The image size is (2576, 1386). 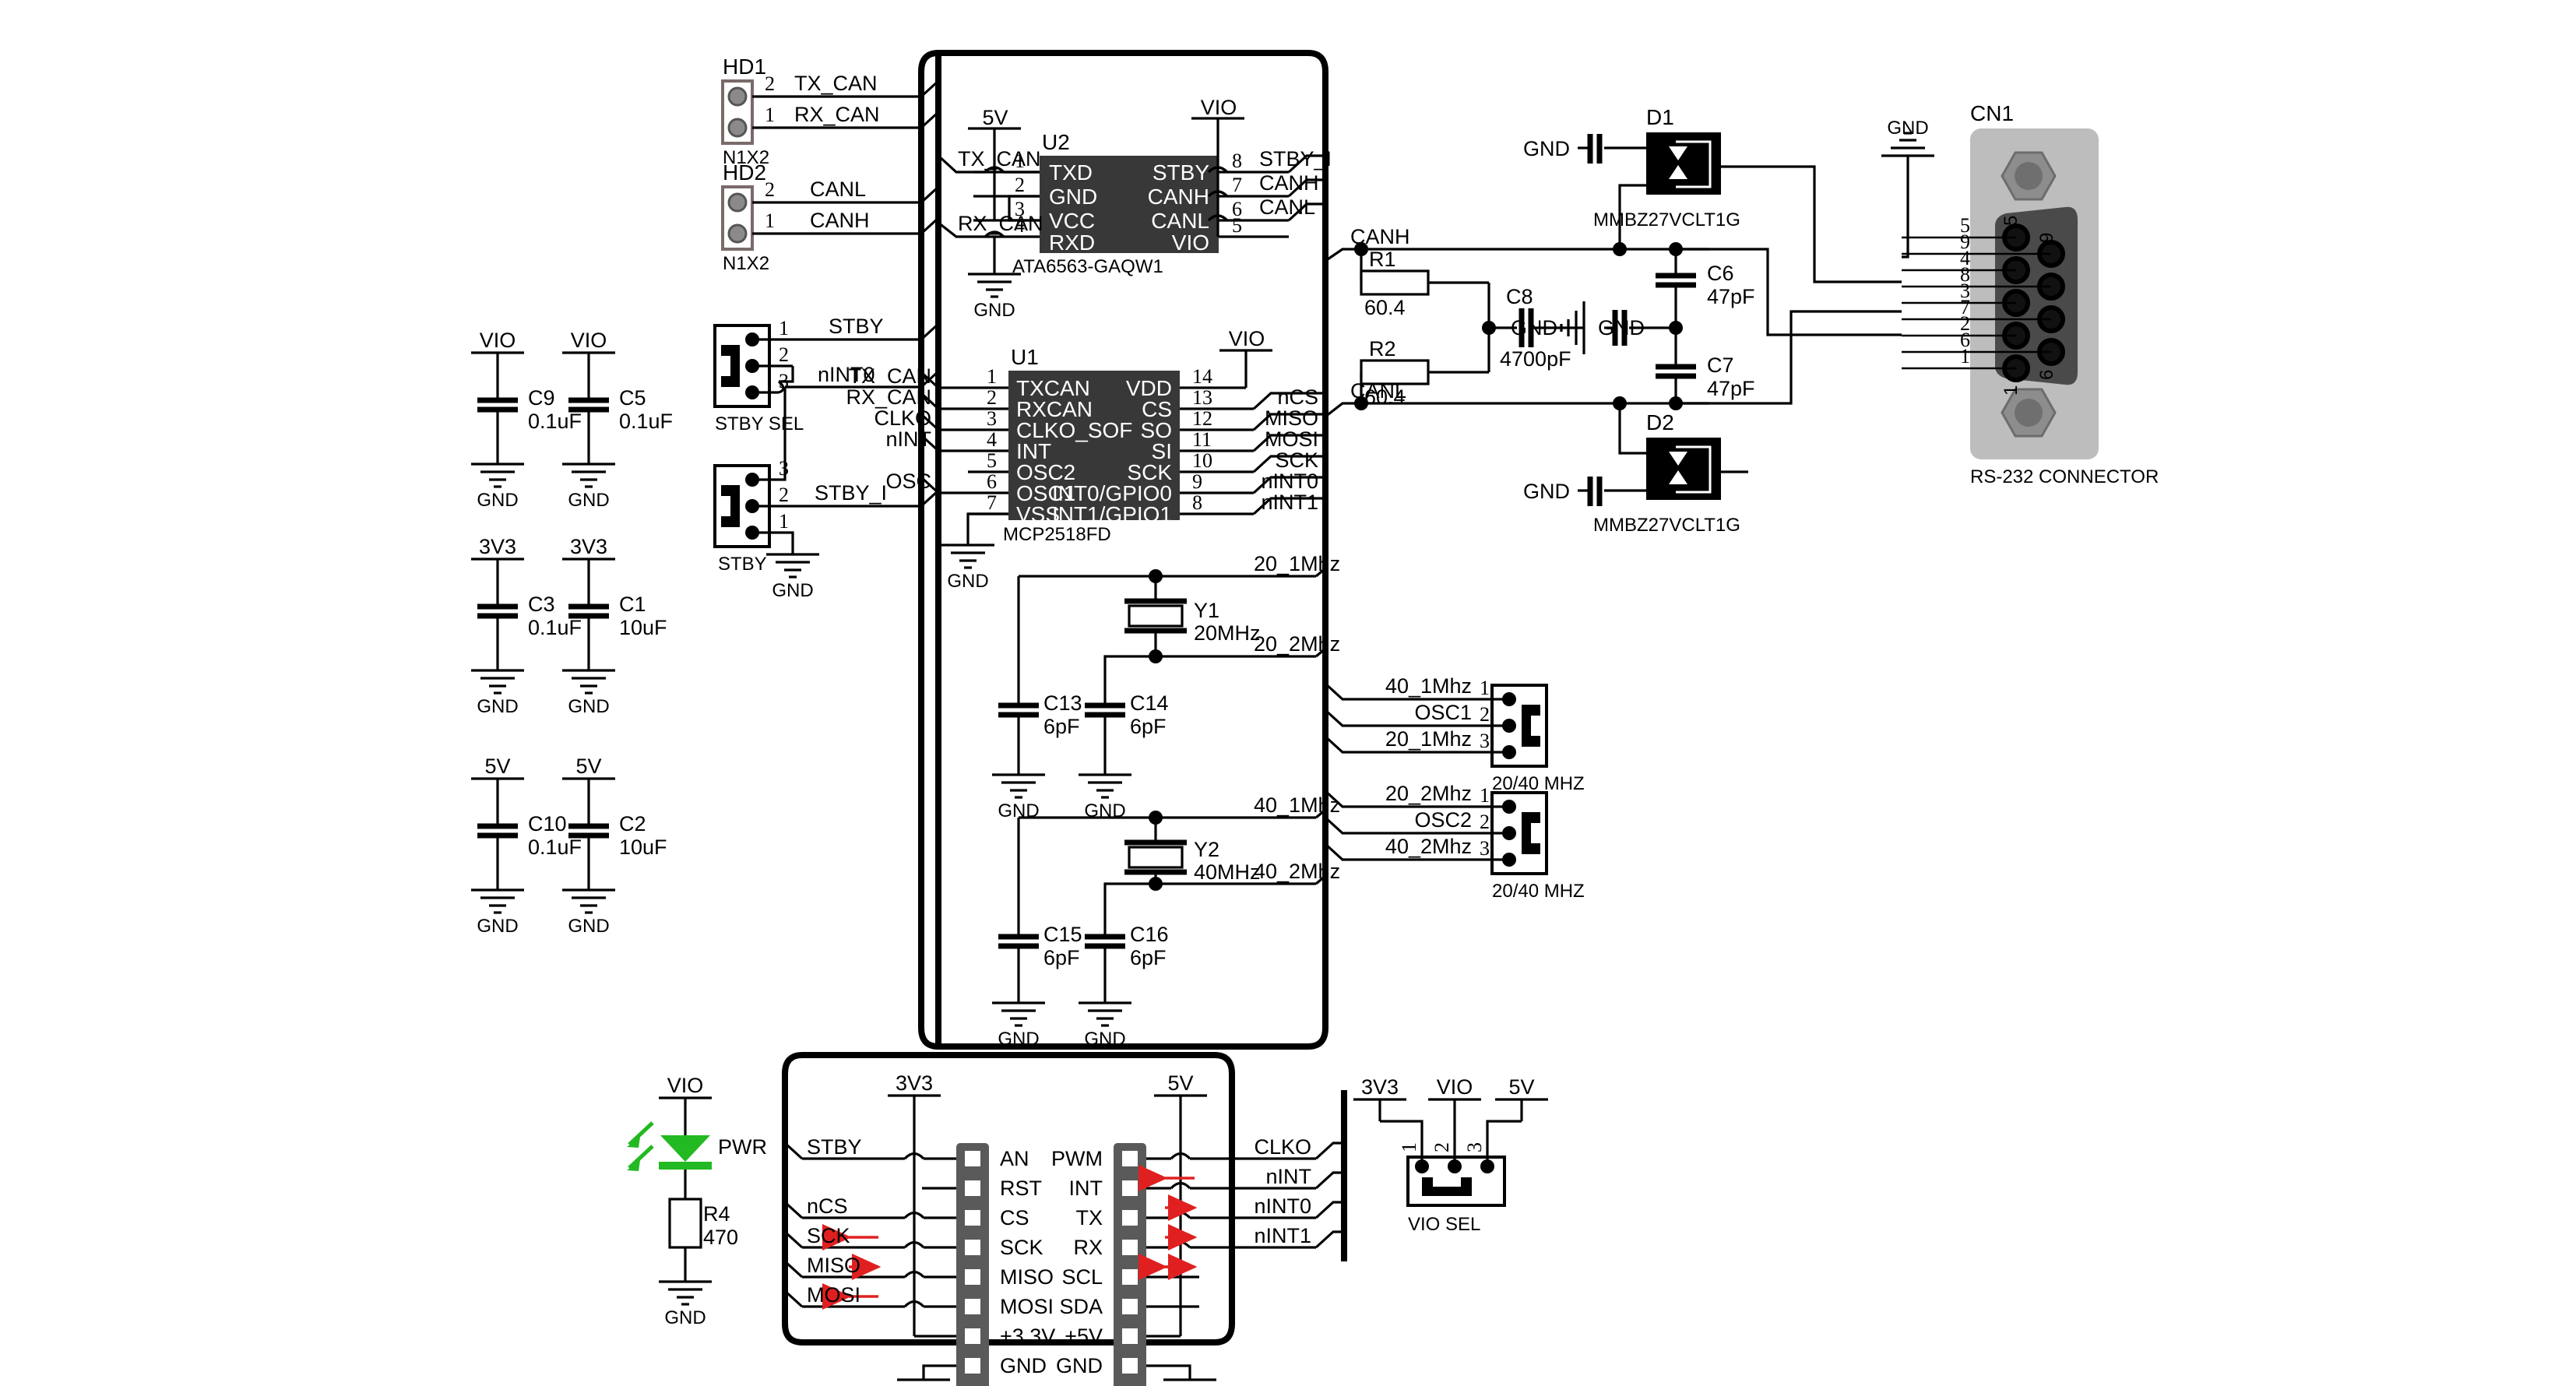 I want to click on c9-gnd: GND, so click(x=497, y=500).